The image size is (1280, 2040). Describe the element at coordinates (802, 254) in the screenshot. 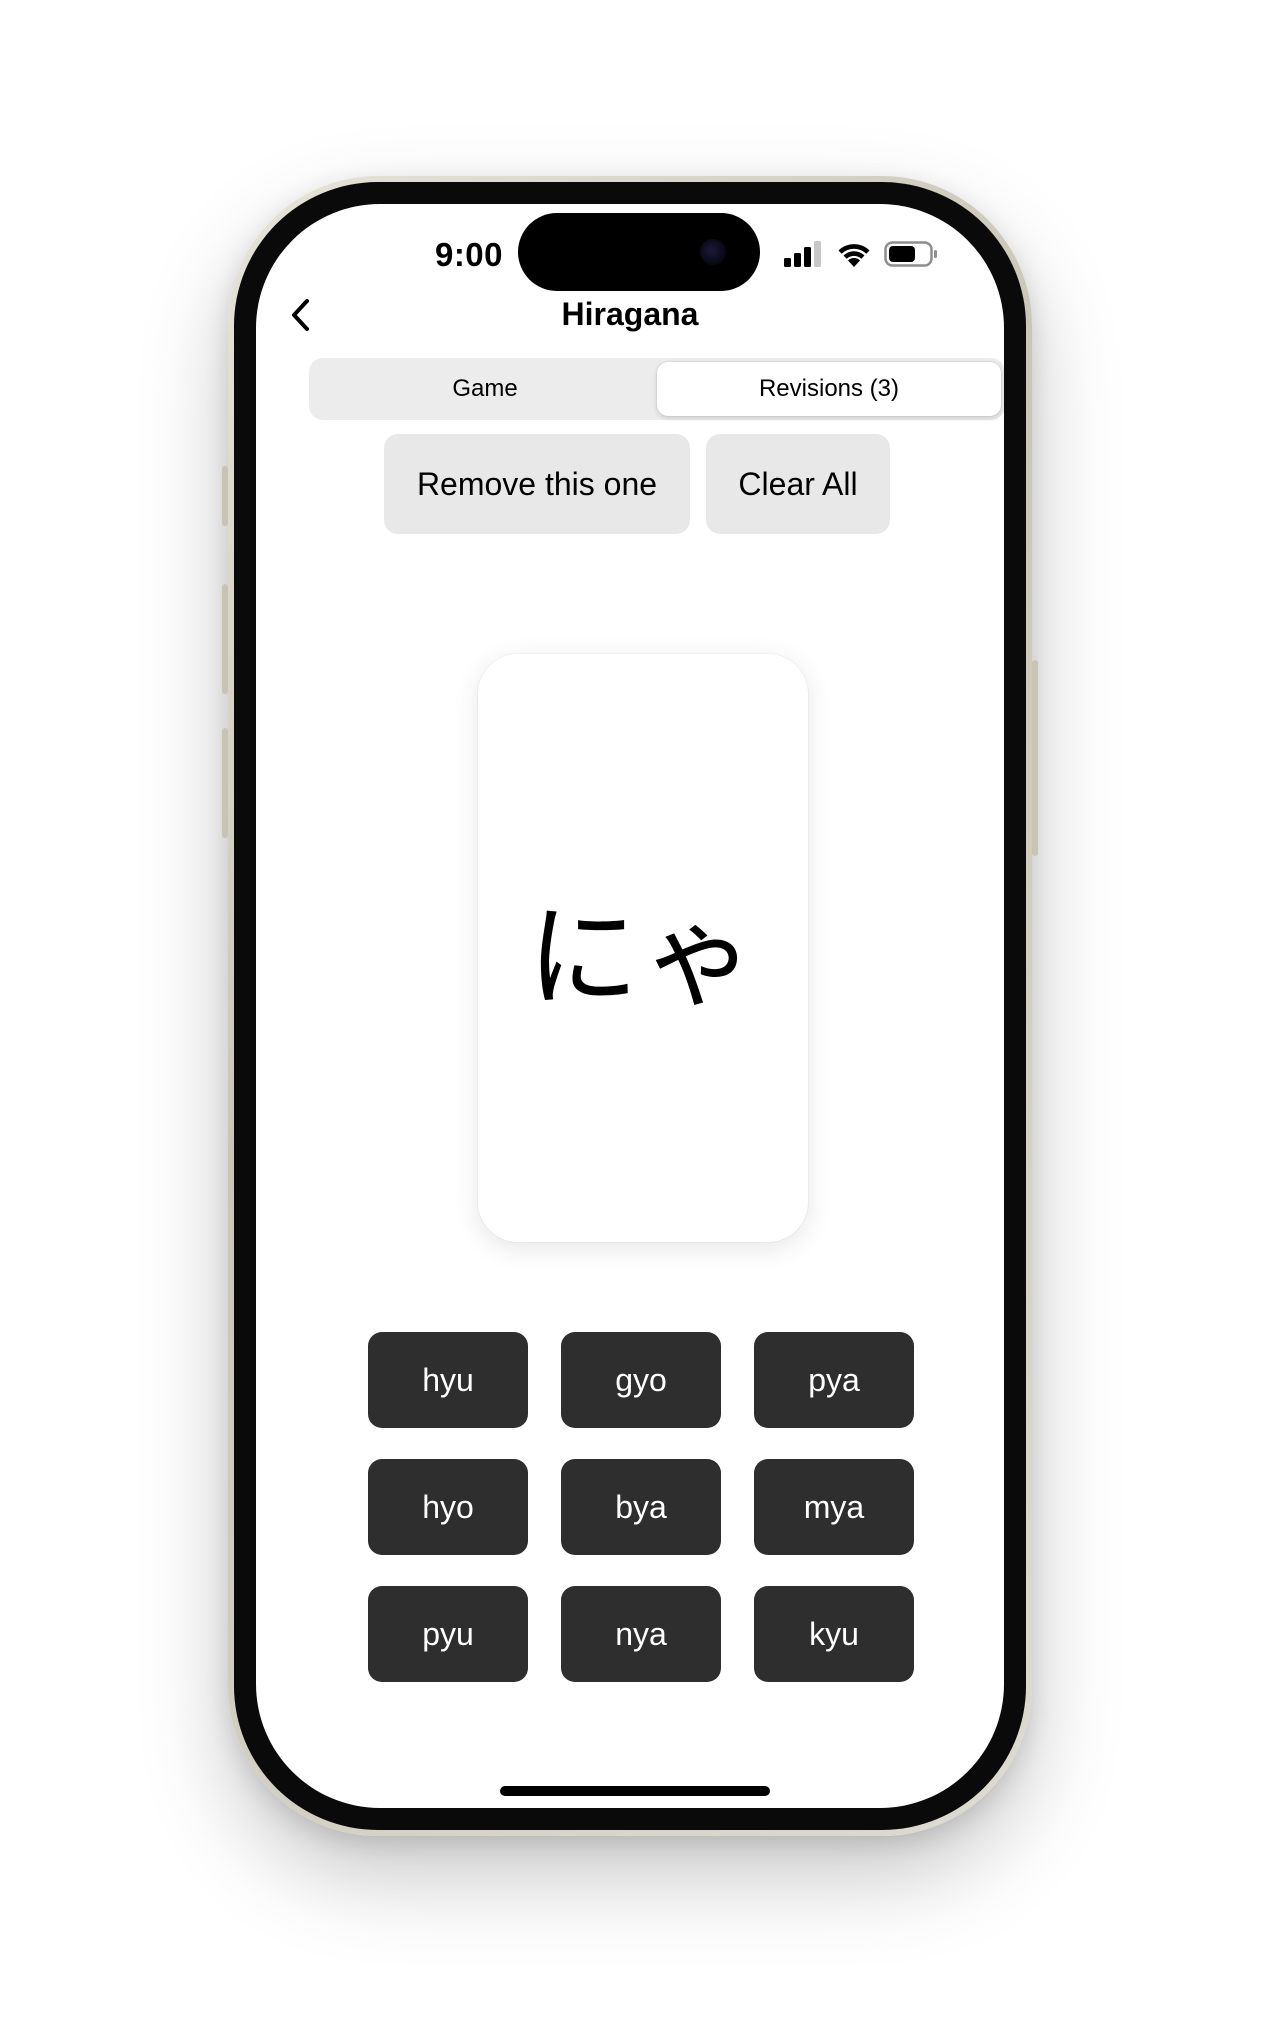

I see `cellular-signal-icon` at that location.